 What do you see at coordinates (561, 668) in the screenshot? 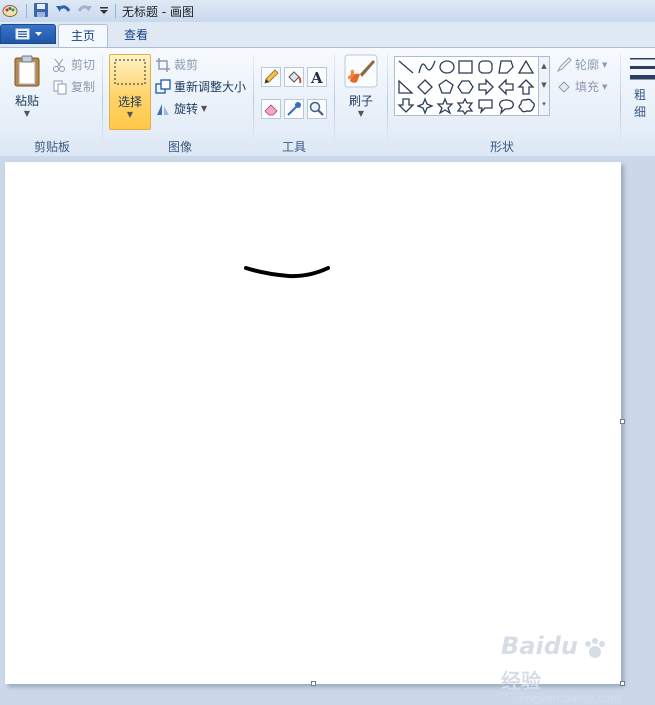
I see `baidu-watermark: Baidu 经验 jingyan.baidu.com` at bounding box center [561, 668].